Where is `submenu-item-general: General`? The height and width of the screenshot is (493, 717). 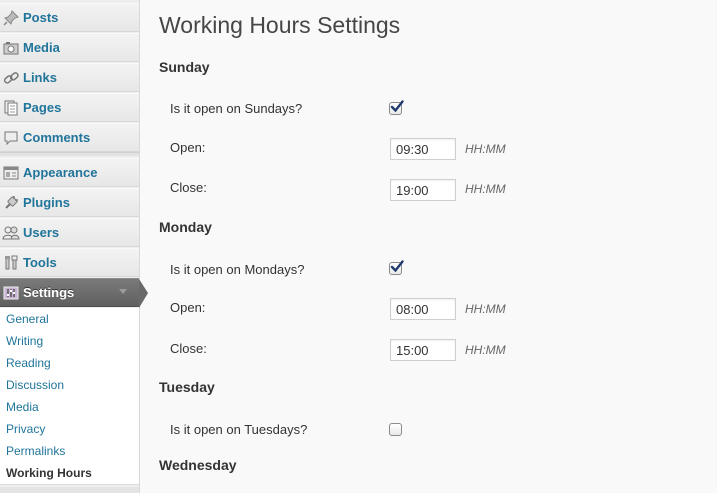
submenu-item-general: General is located at coordinates (69, 319).